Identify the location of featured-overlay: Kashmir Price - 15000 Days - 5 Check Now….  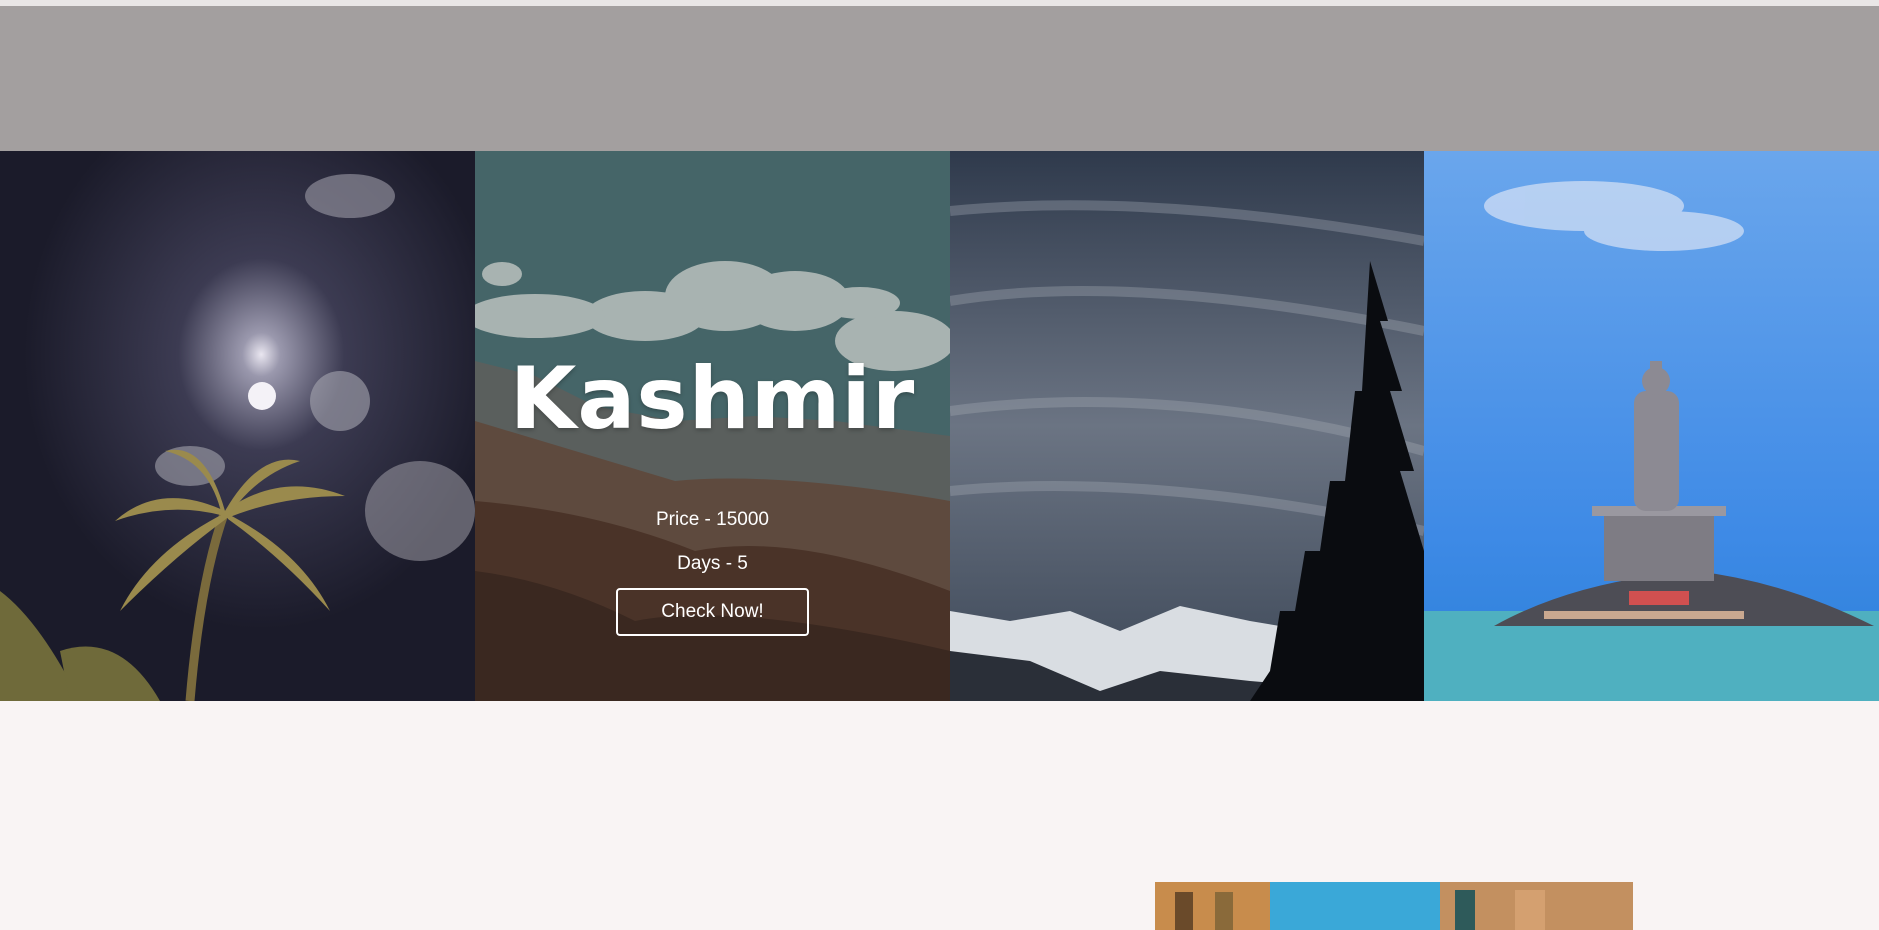
(712, 426).